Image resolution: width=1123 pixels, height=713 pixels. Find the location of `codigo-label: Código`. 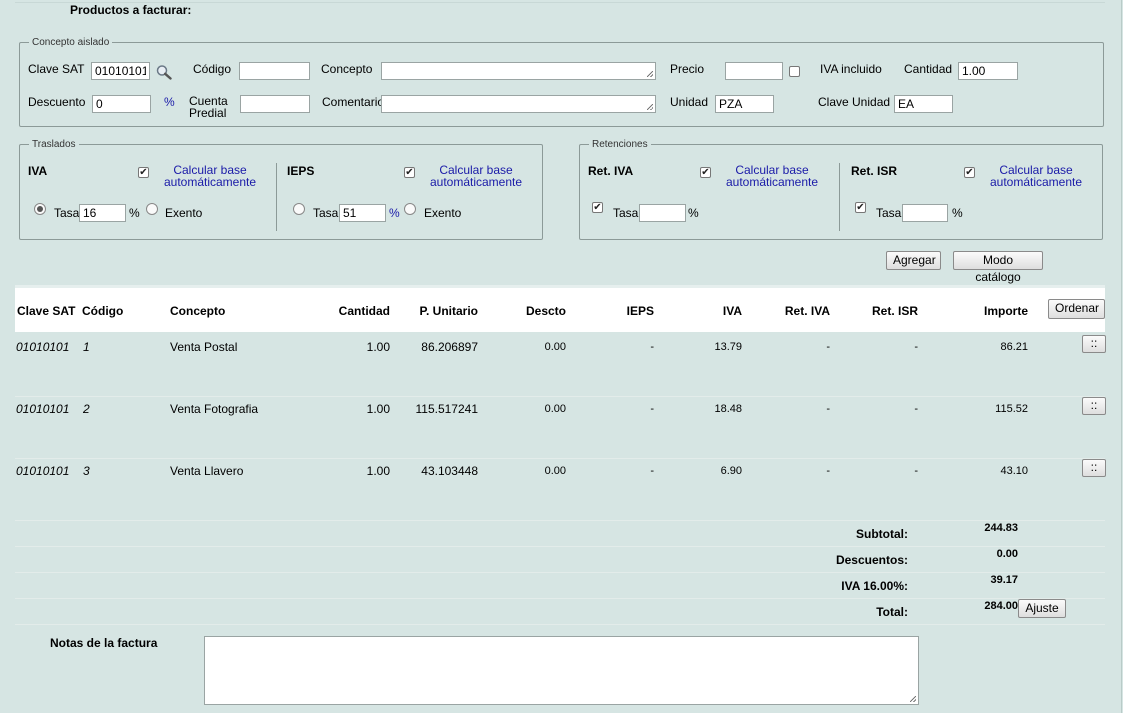

codigo-label: Código is located at coordinates (212, 69).